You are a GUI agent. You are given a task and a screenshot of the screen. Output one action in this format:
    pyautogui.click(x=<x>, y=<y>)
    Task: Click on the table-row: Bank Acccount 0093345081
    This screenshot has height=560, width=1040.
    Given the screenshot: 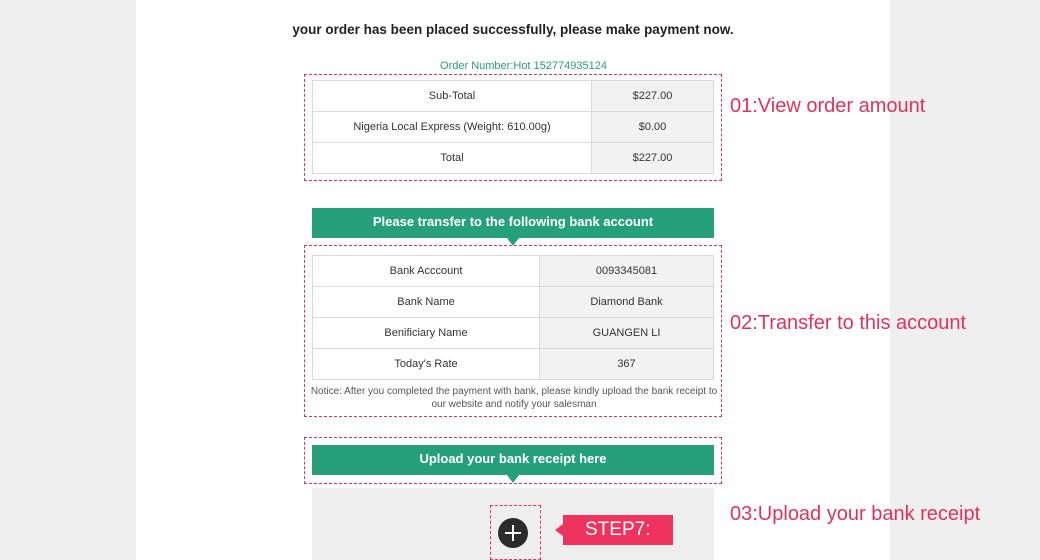 What is the action you would take?
    pyautogui.click(x=513, y=271)
    